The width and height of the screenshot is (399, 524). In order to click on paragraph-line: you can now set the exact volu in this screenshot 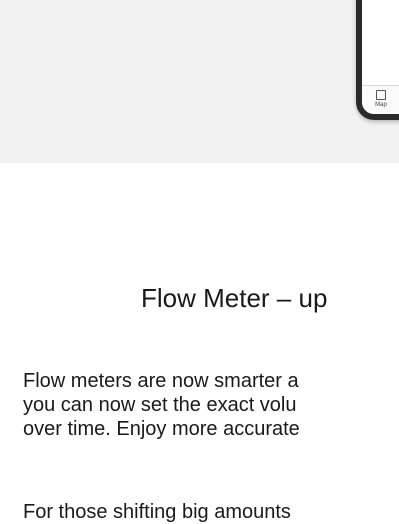, I will do `click(160, 405)`.